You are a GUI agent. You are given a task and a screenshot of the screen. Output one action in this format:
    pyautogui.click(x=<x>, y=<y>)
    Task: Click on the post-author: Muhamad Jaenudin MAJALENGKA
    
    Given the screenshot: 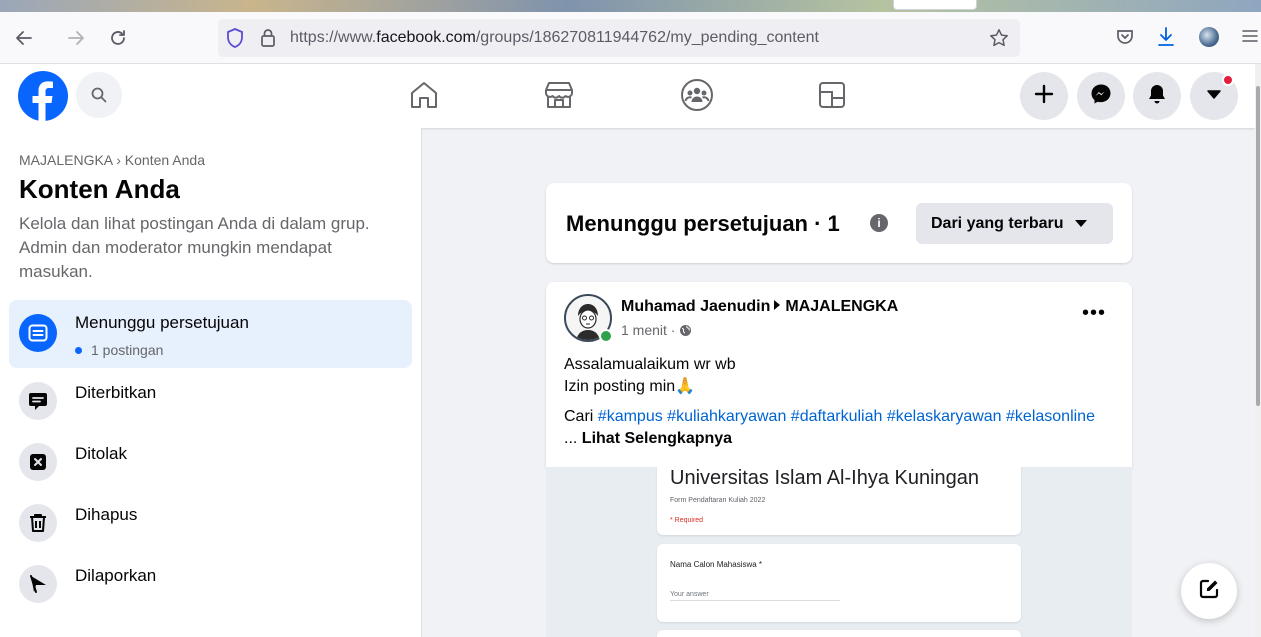 What is the action you would take?
    pyautogui.click(x=759, y=307)
    